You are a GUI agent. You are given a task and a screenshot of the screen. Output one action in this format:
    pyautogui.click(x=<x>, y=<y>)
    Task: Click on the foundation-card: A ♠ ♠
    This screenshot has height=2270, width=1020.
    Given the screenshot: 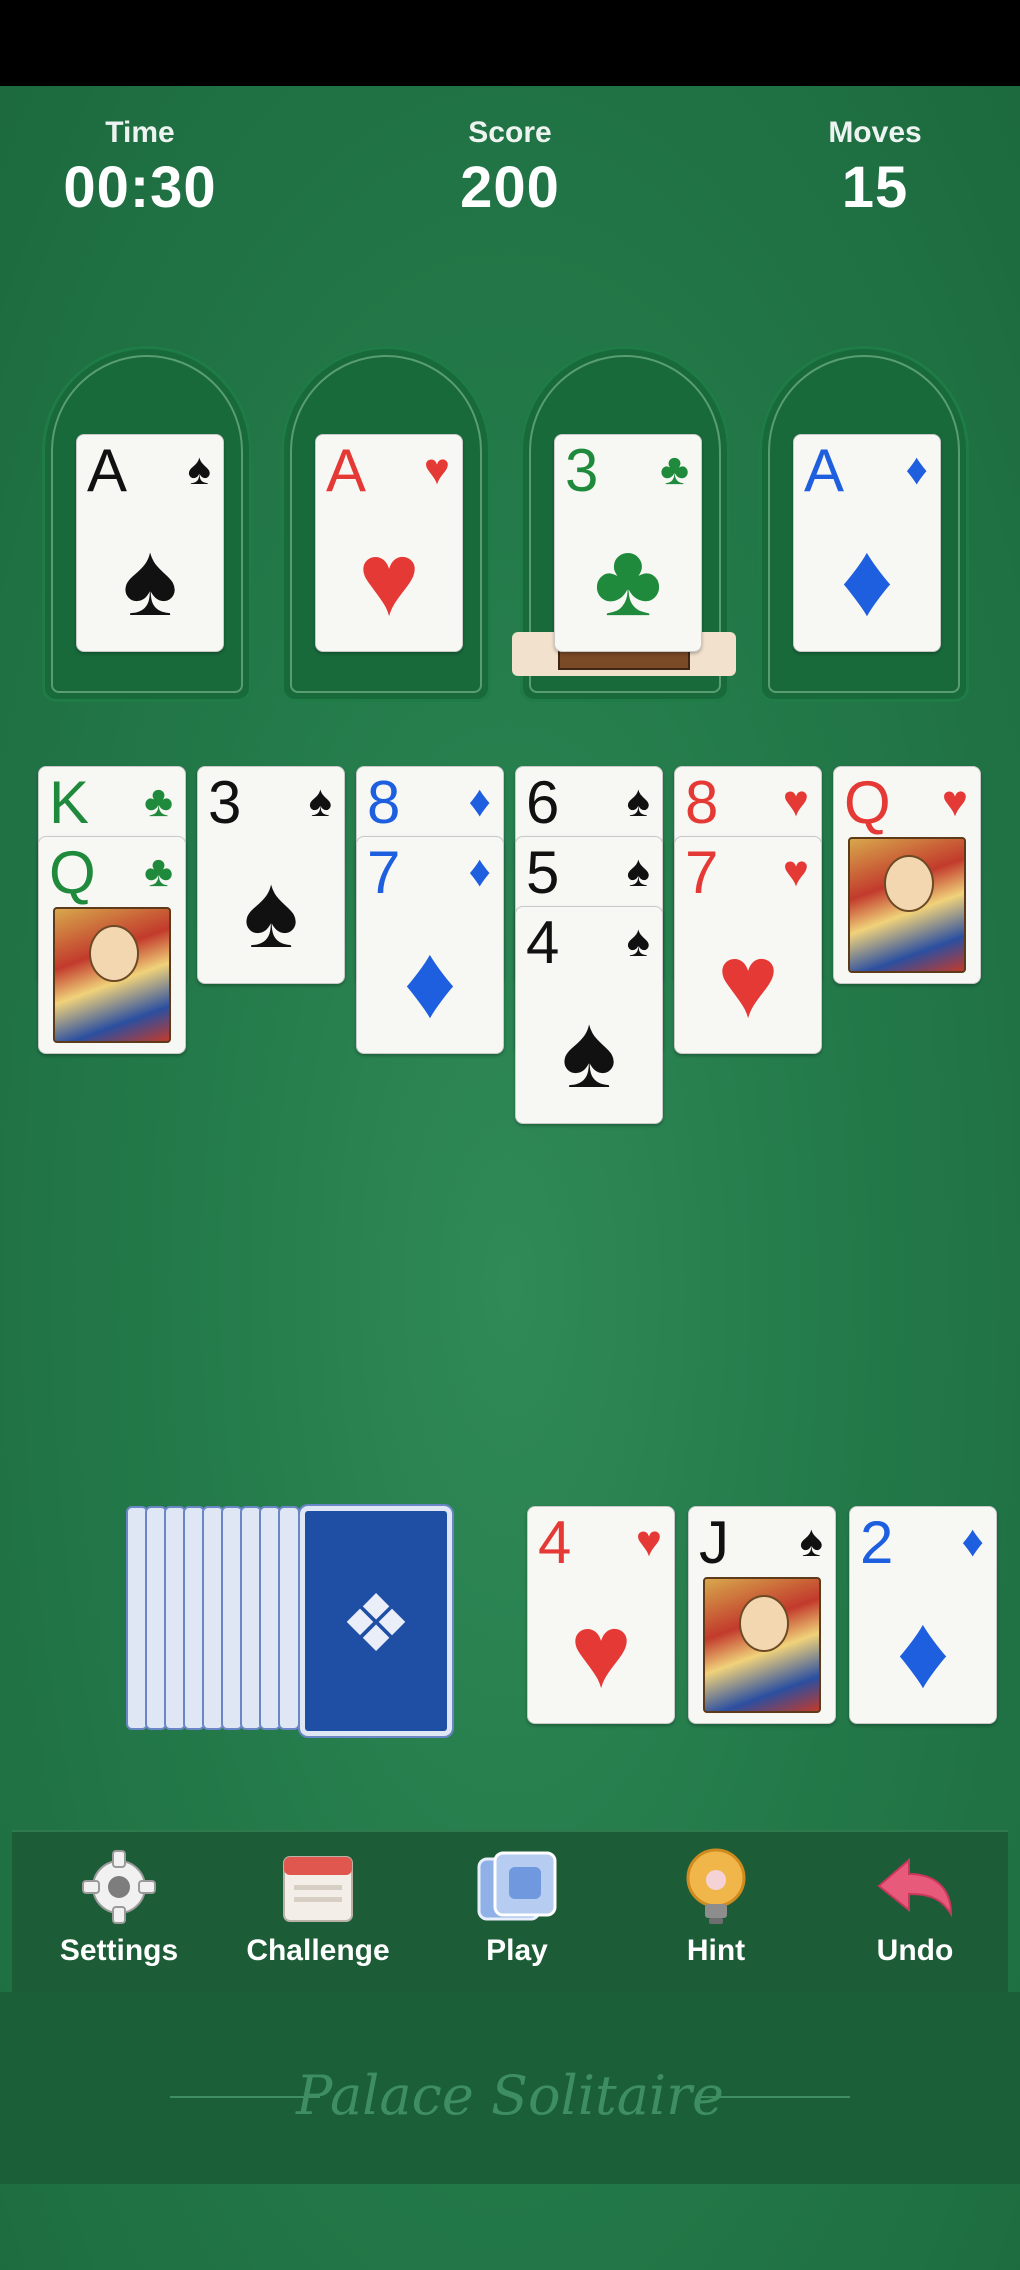 What is the action you would take?
    pyautogui.click(x=150, y=543)
    